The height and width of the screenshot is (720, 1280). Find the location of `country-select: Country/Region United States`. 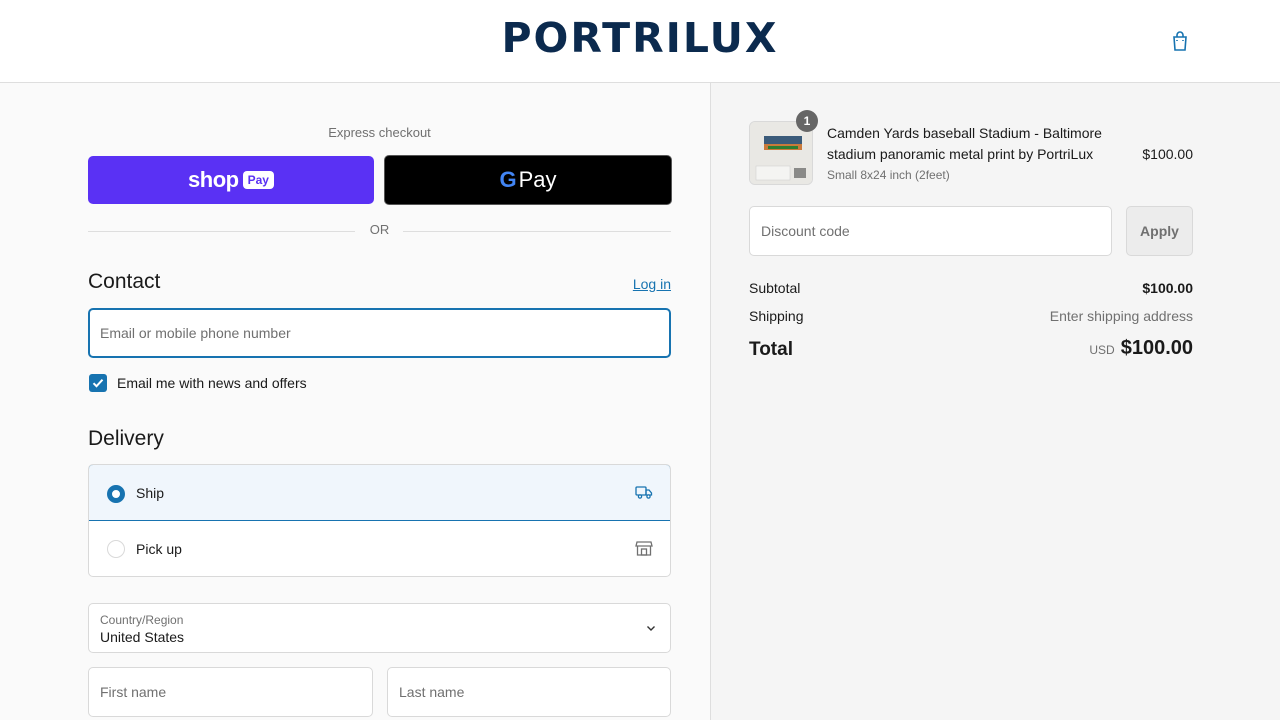

country-select: Country/Region United States is located at coordinates (379, 628).